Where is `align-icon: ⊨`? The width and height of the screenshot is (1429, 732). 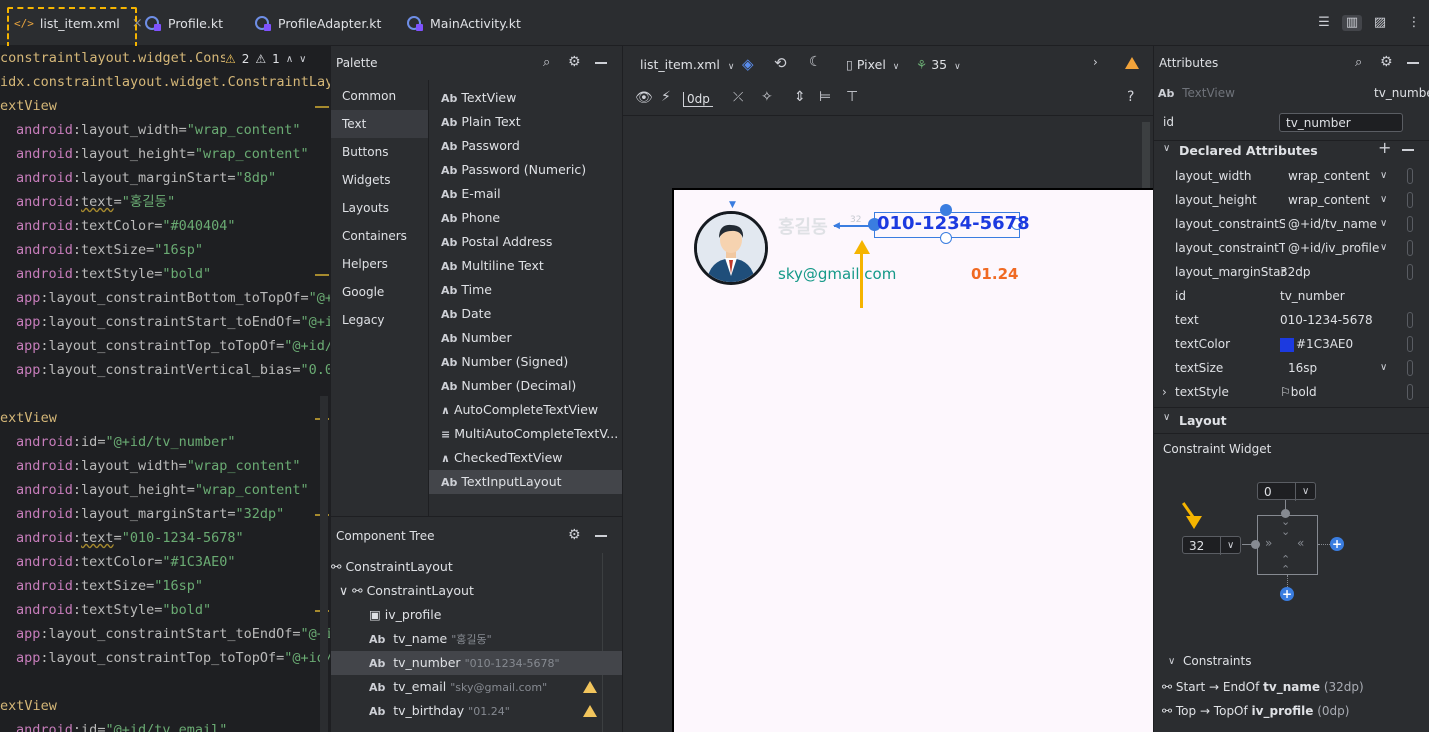
align-icon: ⊨ is located at coordinates (825, 97).